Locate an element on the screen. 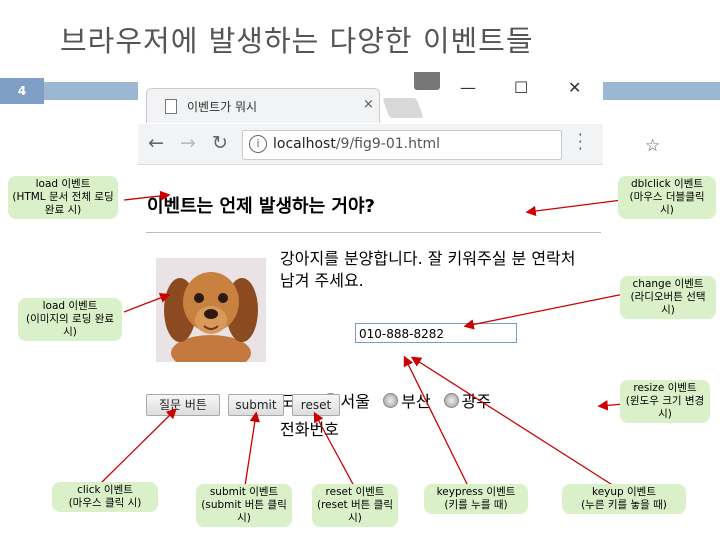 This screenshot has width=720, height=540. callout-dblclick: dblclick 이벤트 (마우스 더블클릭 시) is located at coordinates (667, 197).